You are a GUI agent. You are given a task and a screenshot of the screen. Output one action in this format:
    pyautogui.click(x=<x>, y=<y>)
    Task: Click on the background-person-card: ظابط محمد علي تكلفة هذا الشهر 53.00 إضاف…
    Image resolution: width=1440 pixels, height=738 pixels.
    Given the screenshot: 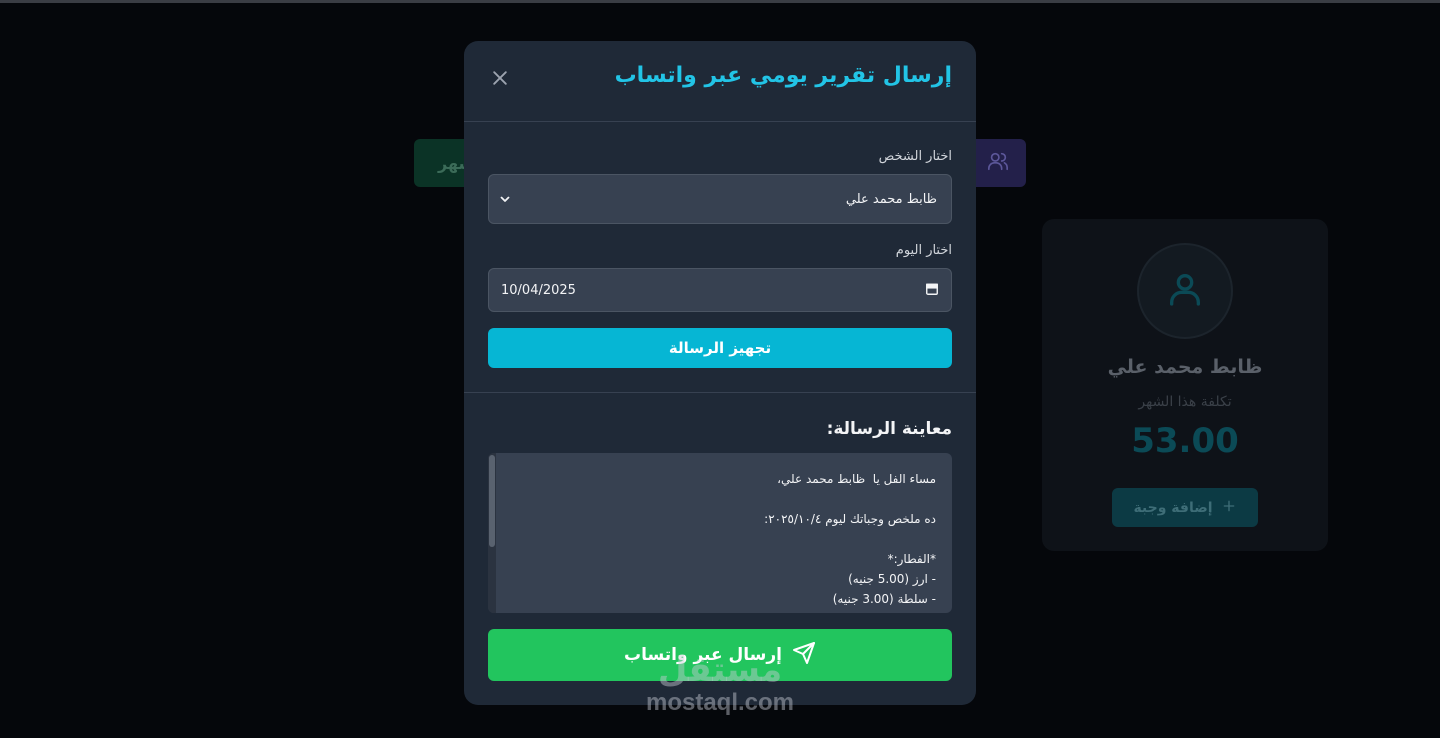 What is the action you would take?
    pyautogui.click(x=1185, y=385)
    